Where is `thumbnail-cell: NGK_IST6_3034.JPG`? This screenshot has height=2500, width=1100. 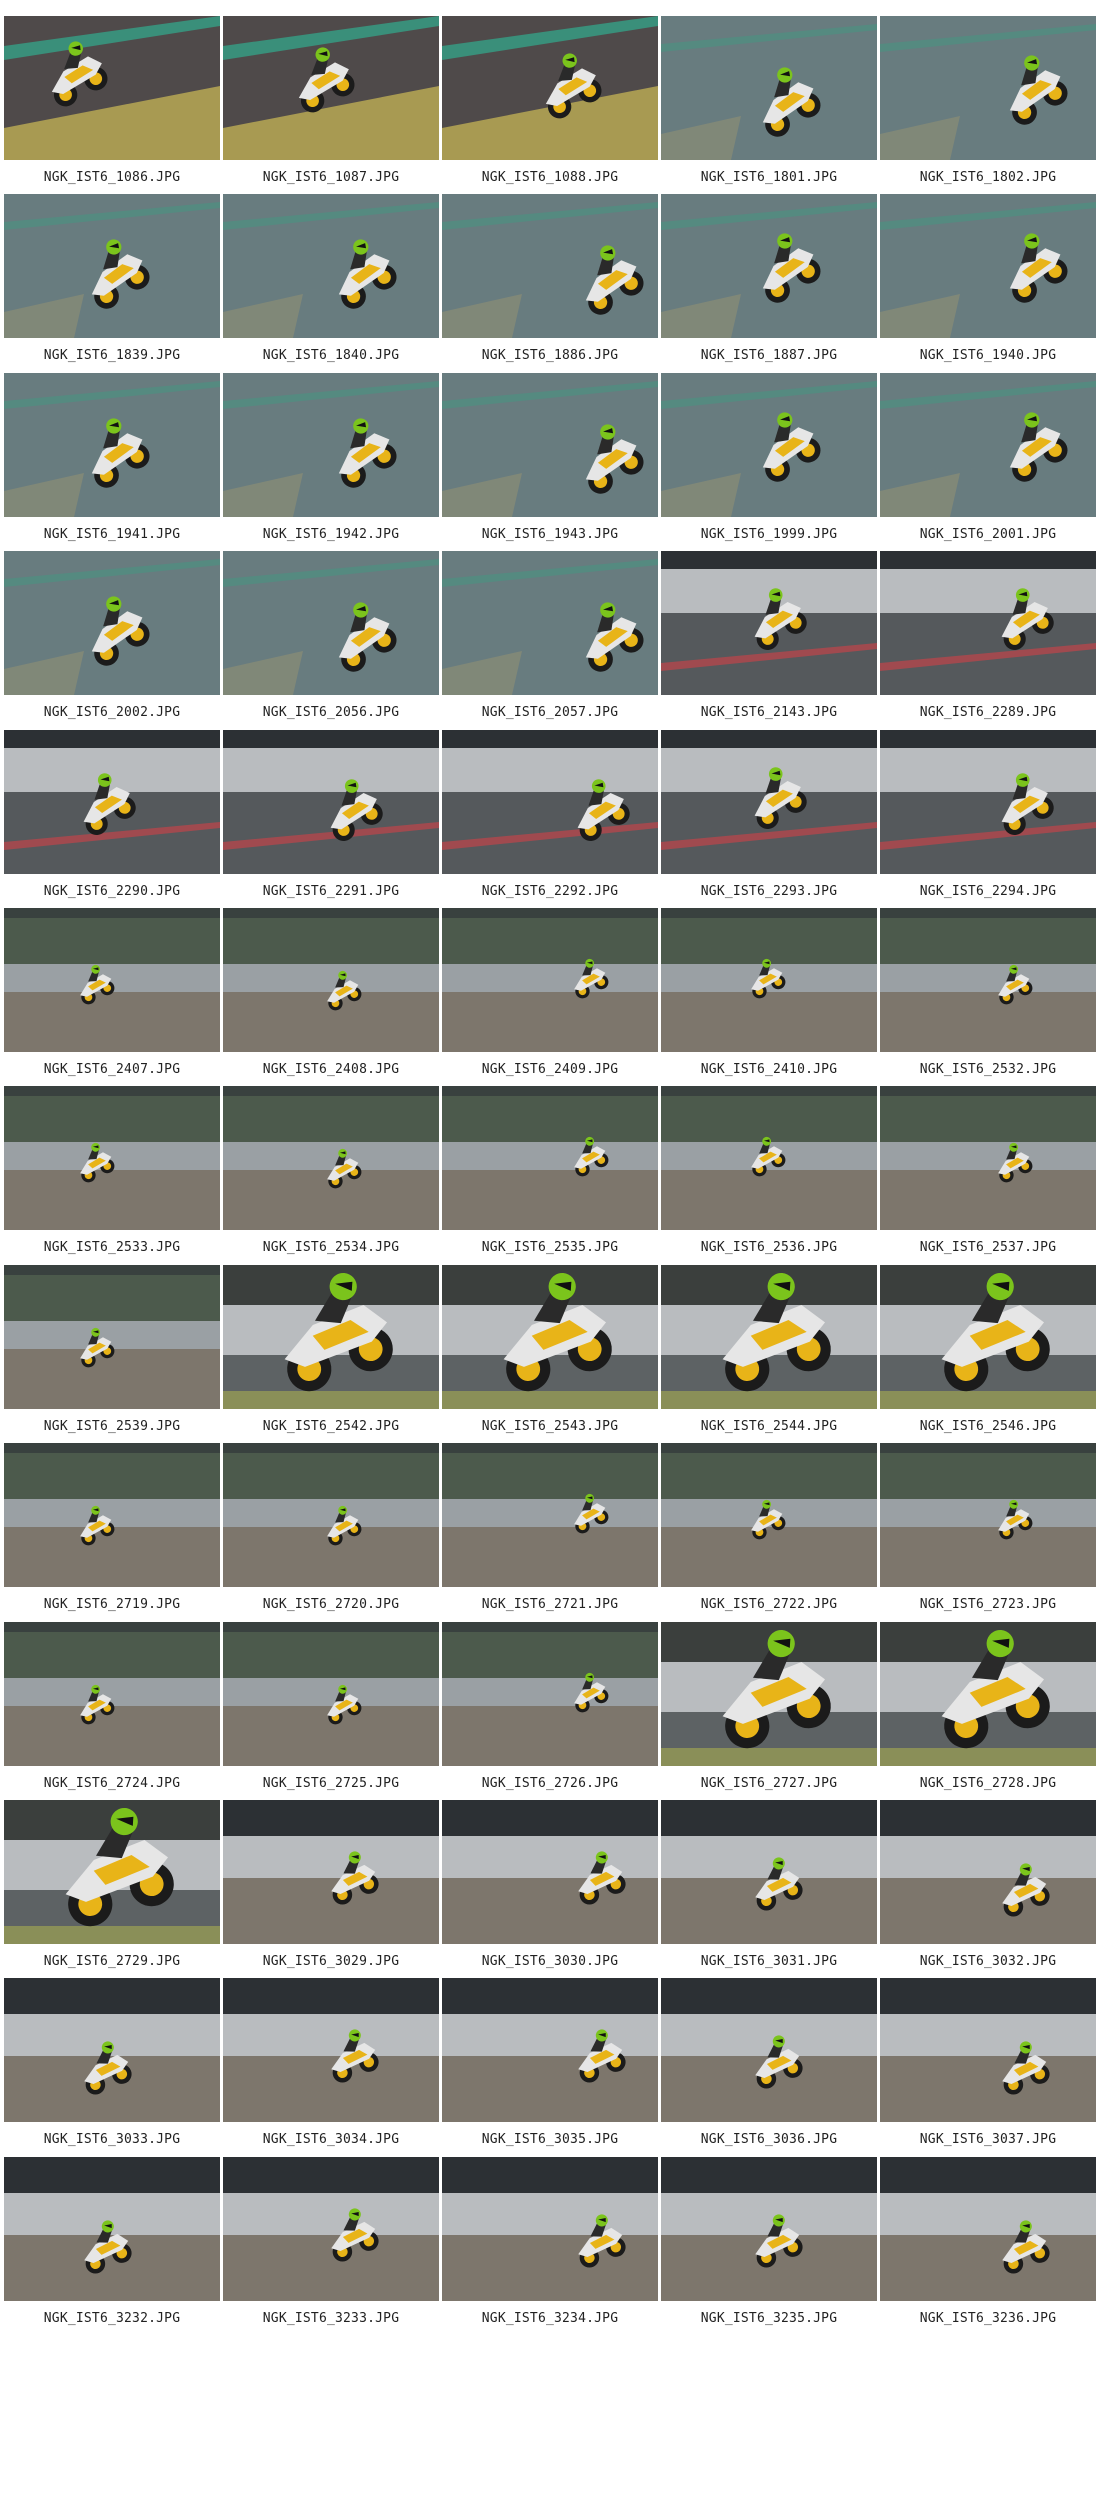 thumbnail-cell: NGK_IST6_3034.JPG is located at coordinates (331, 2067).